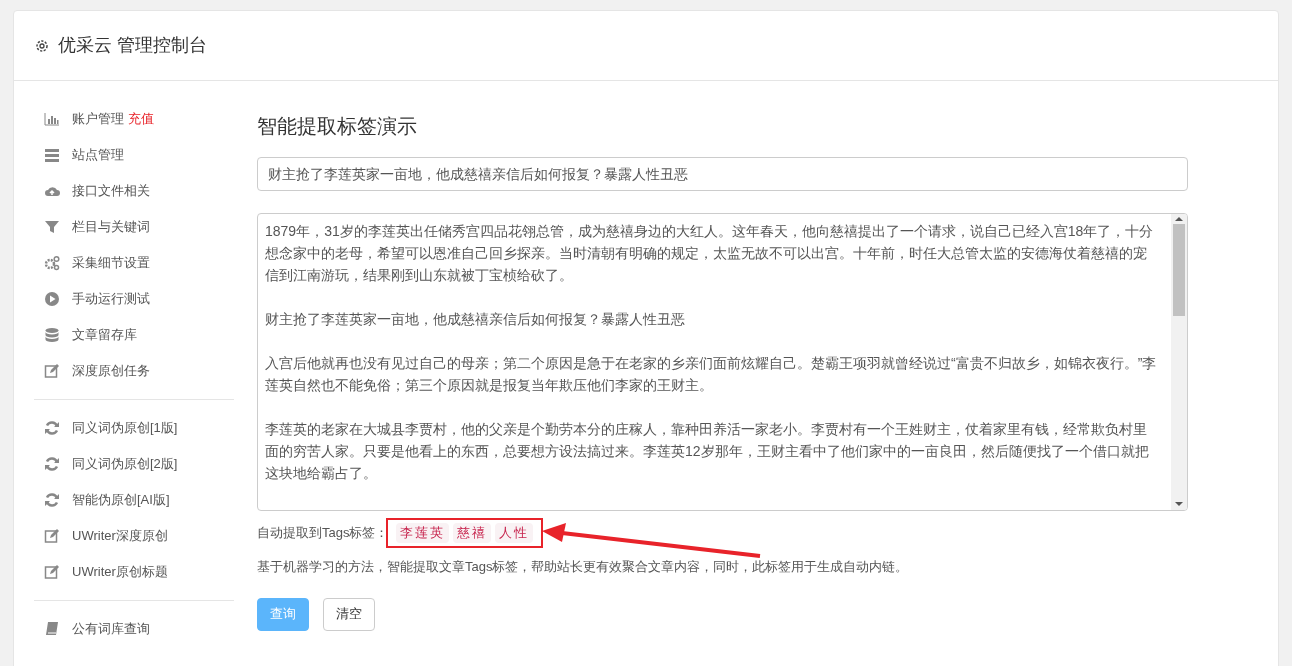  Describe the element at coordinates (111, 299) in the screenshot. I see `sidebar-link: 手动运行测试` at that location.